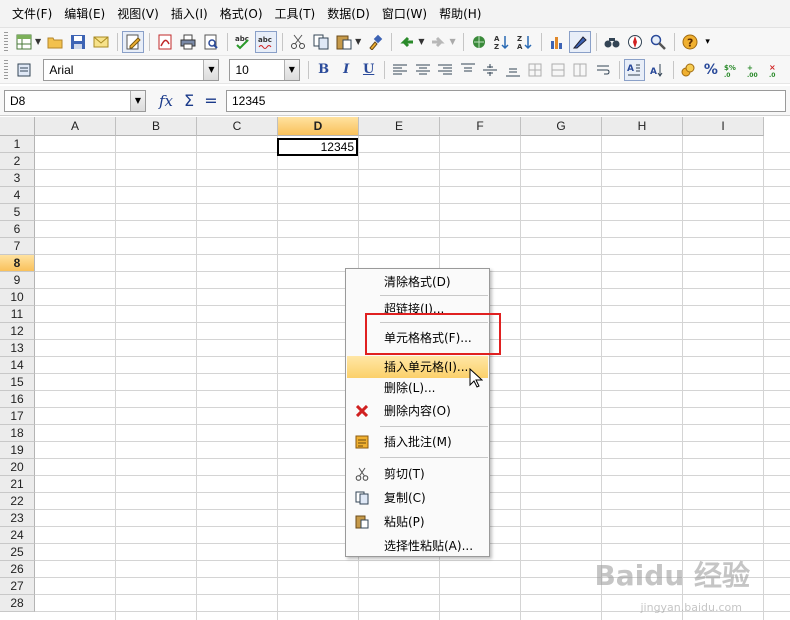 The image size is (790, 620). Describe the element at coordinates (734, 70) in the screenshot. I see `number-format-icon: $% .0` at that location.